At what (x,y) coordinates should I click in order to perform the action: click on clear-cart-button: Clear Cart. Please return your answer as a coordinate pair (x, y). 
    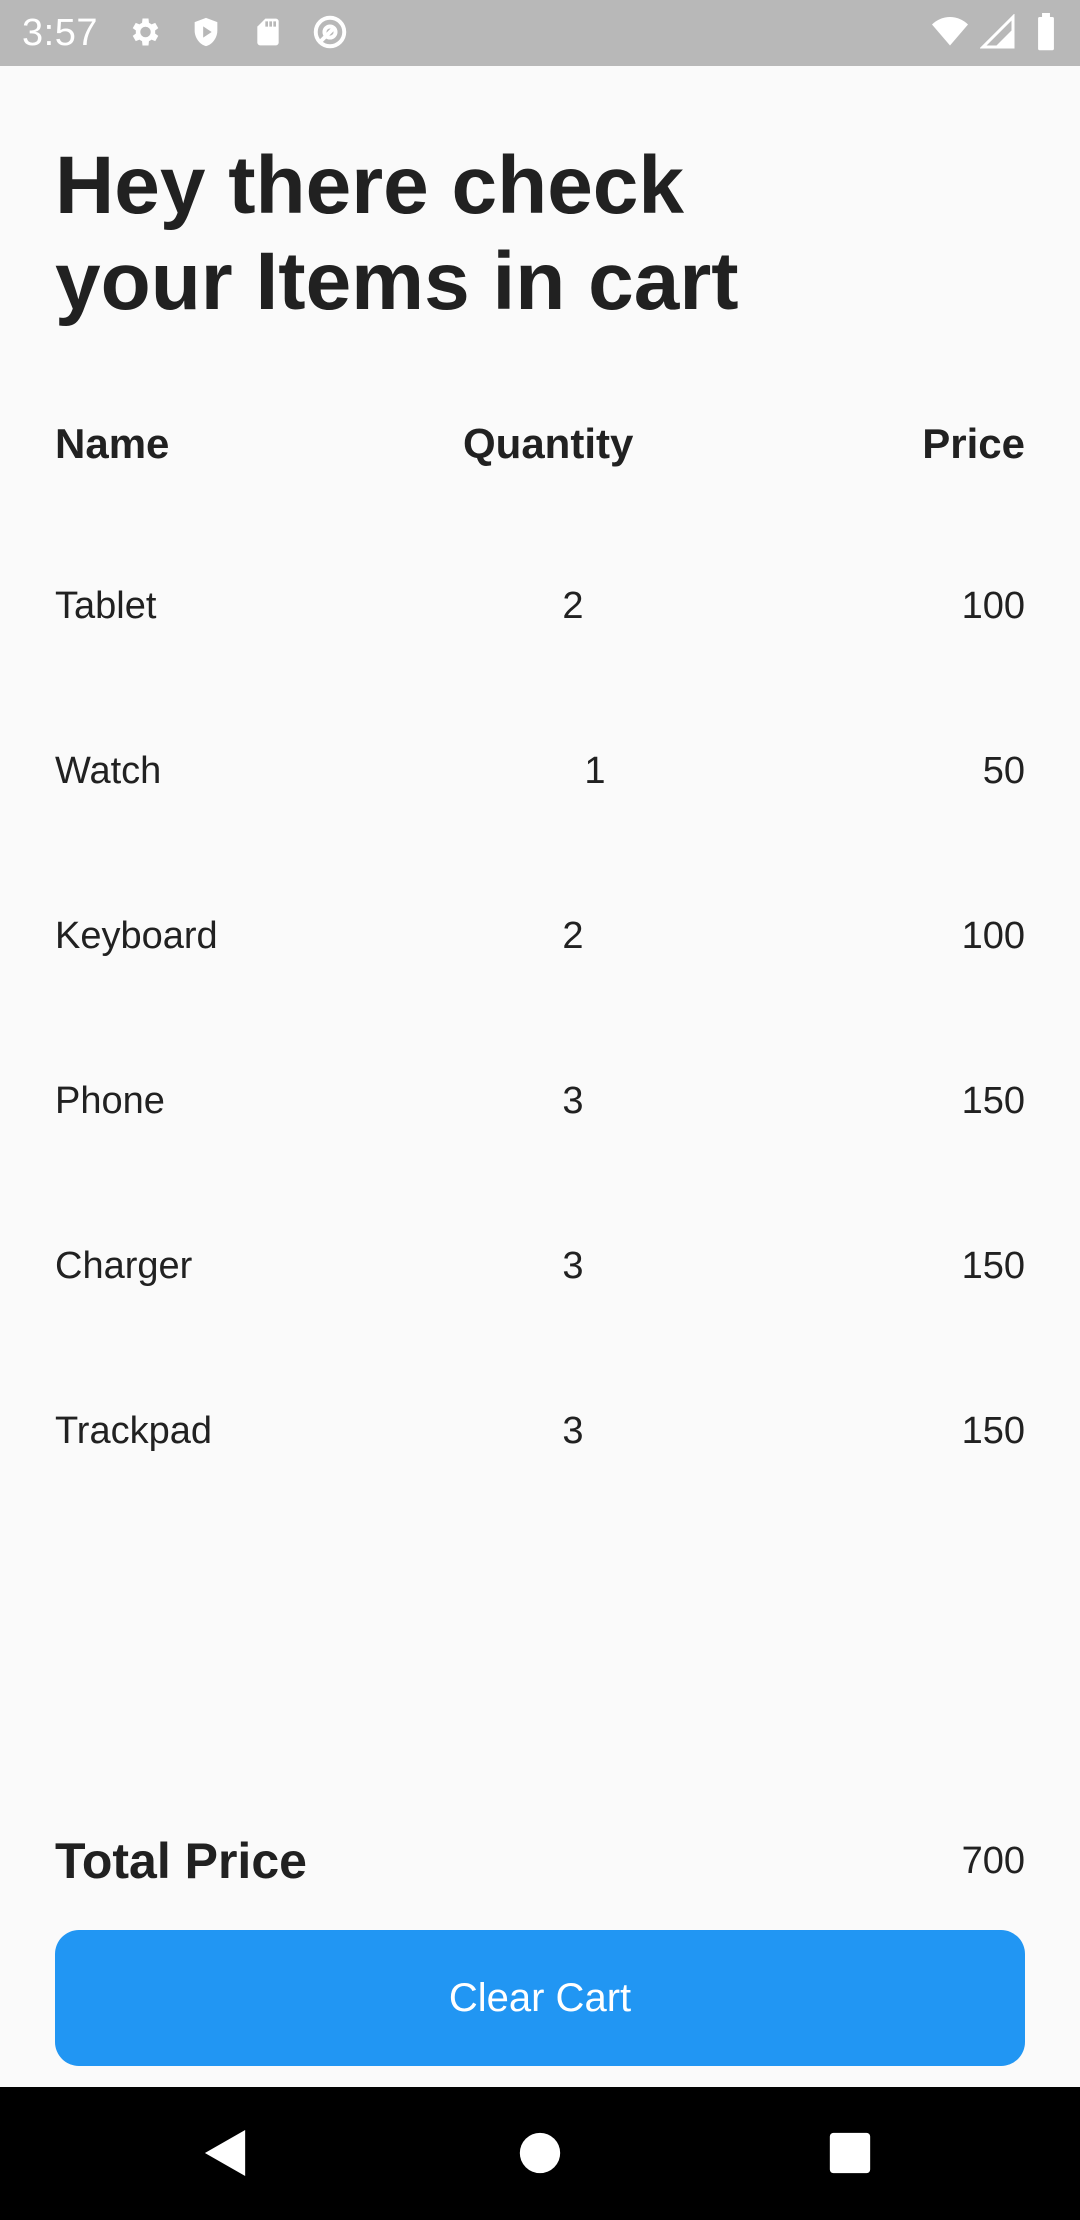
    Looking at the image, I should click on (540, 1998).